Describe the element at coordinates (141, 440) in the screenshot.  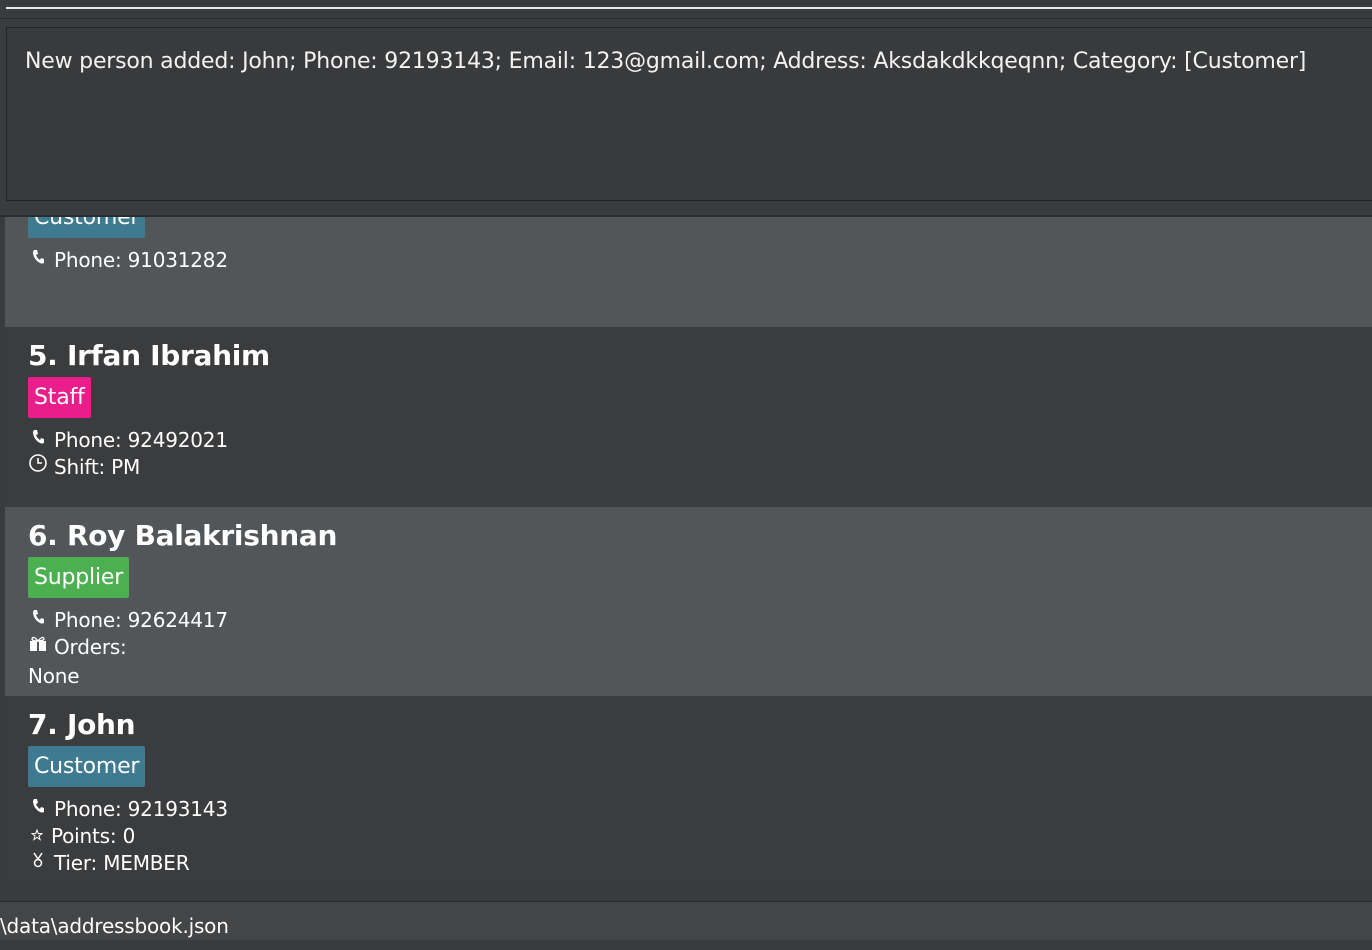
I see `phone-text: Phone: 92492021` at that location.